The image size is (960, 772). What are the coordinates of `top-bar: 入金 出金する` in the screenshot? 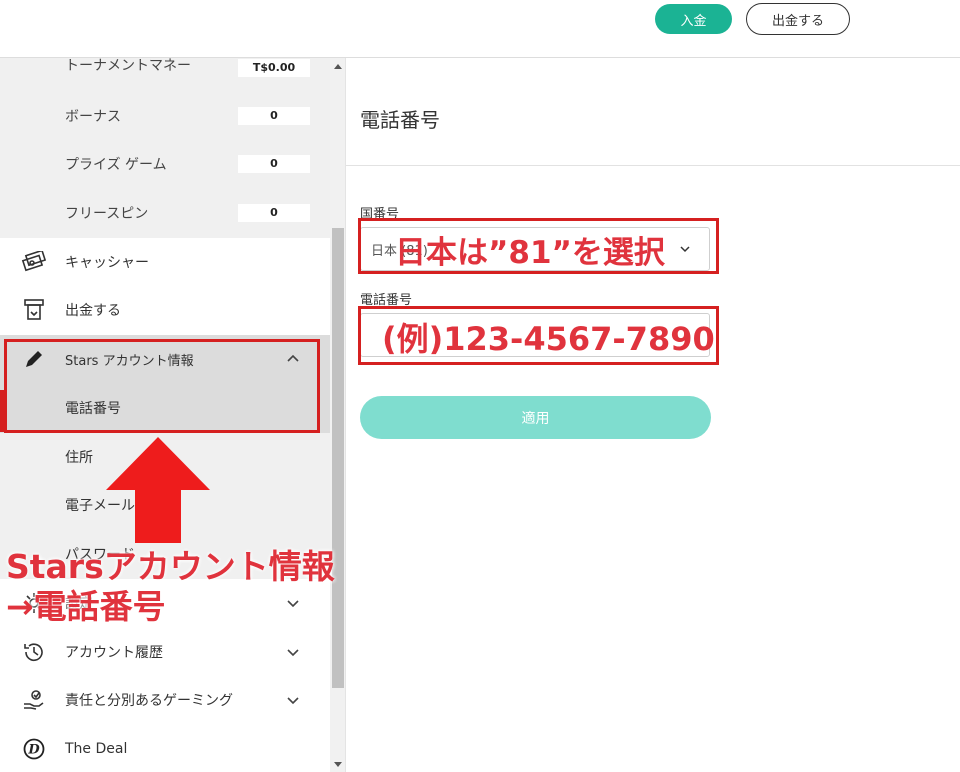 It's located at (480, 29).